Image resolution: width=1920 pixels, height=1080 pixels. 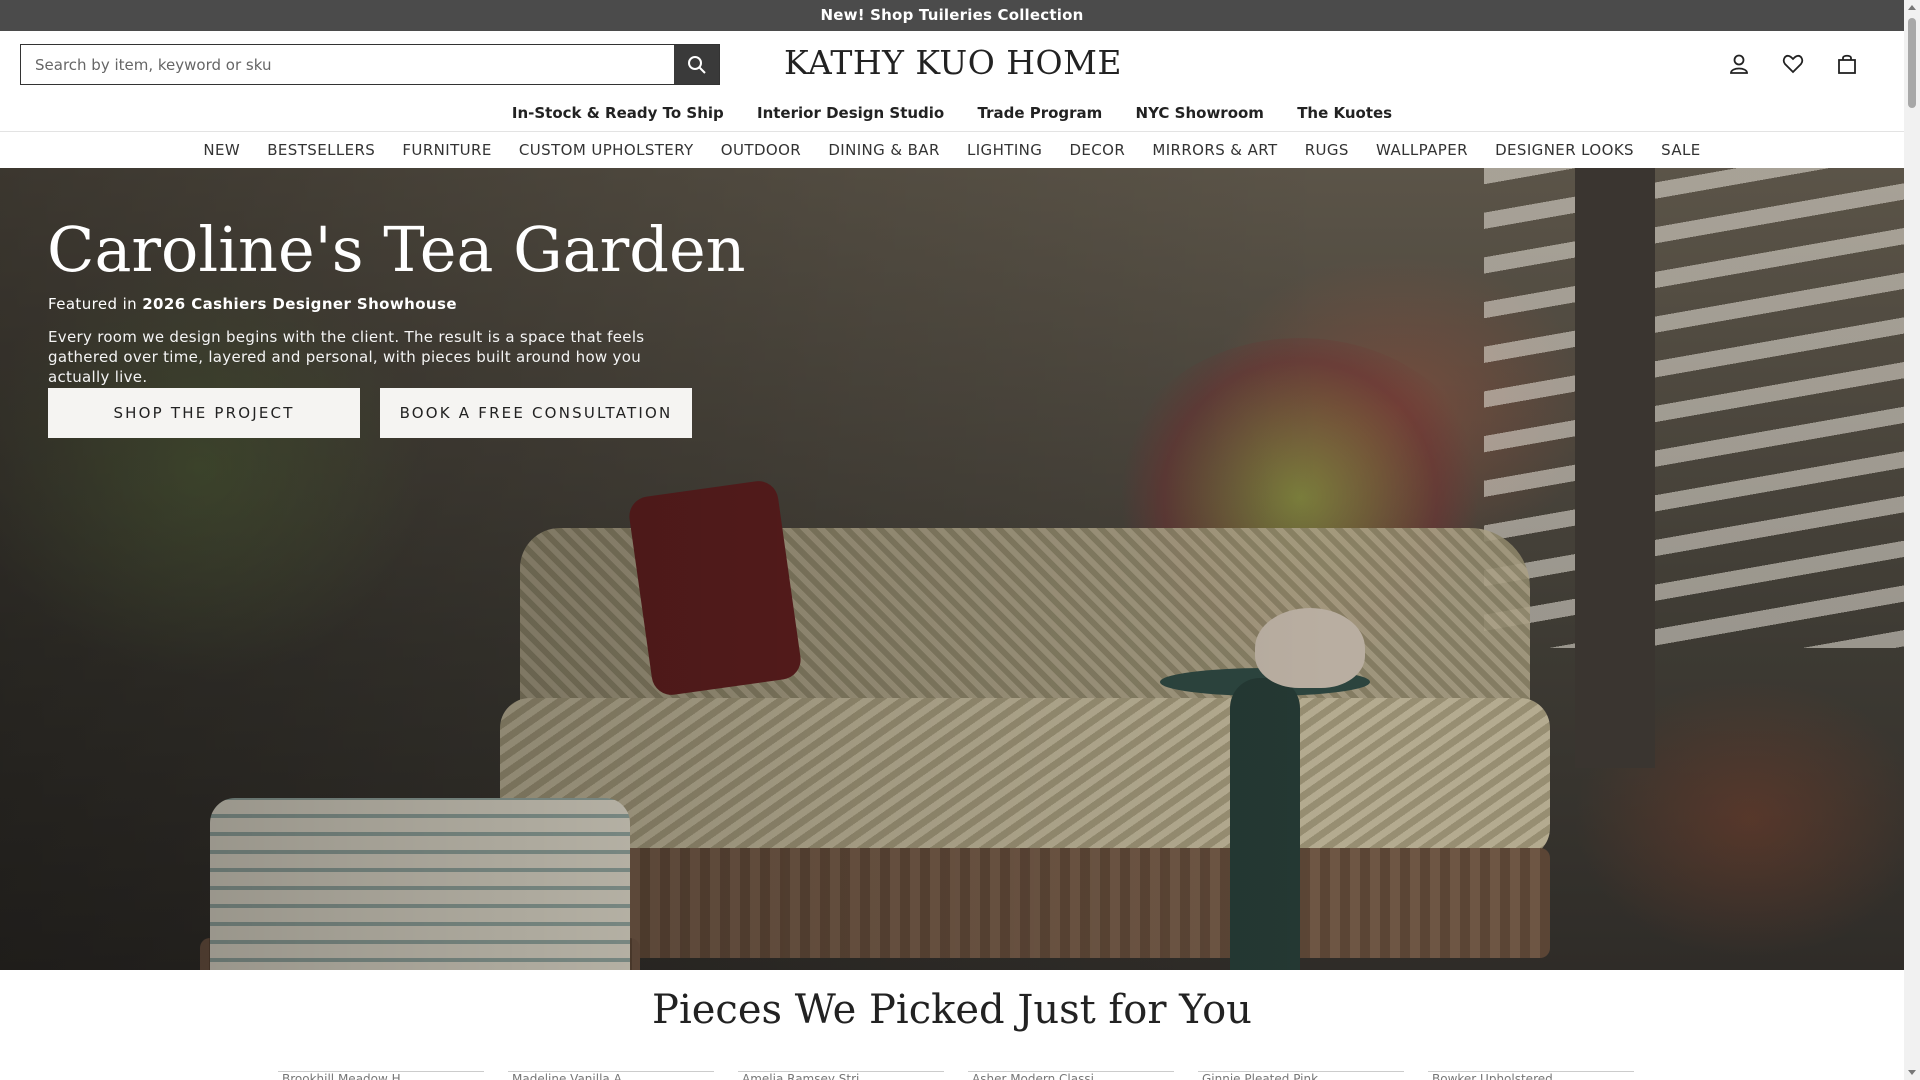 I want to click on subnav-interior-design-studio: Interior Design Studio, so click(x=850, y=113).